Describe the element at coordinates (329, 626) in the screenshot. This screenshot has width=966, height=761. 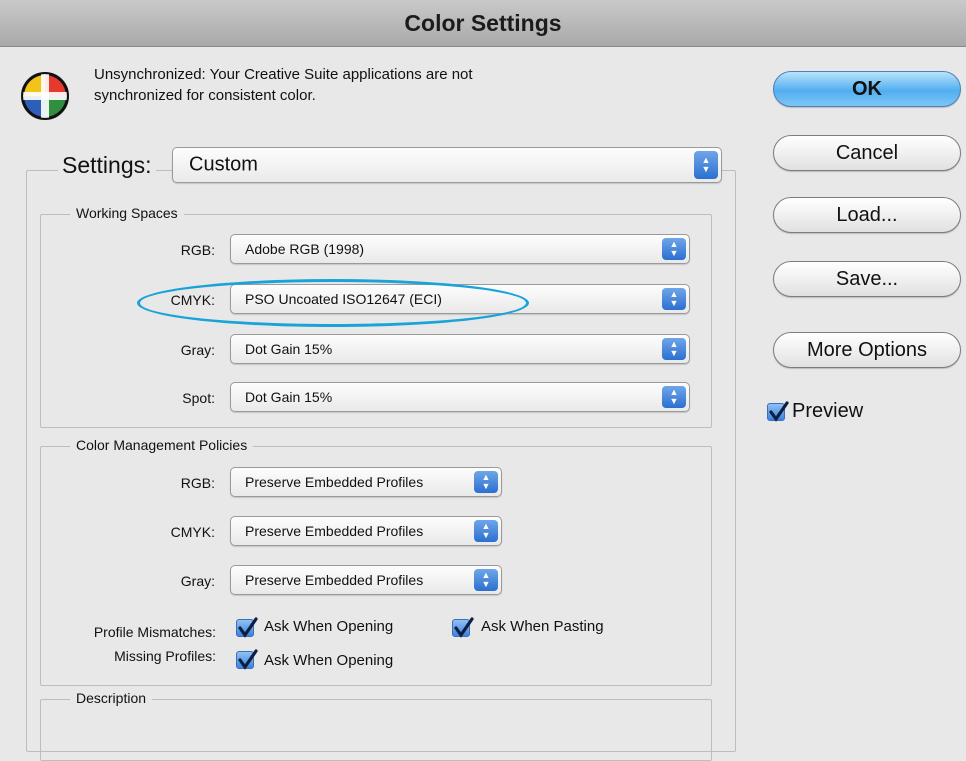
I see `mismatch-opening-label: Ask When Opening` at that location.